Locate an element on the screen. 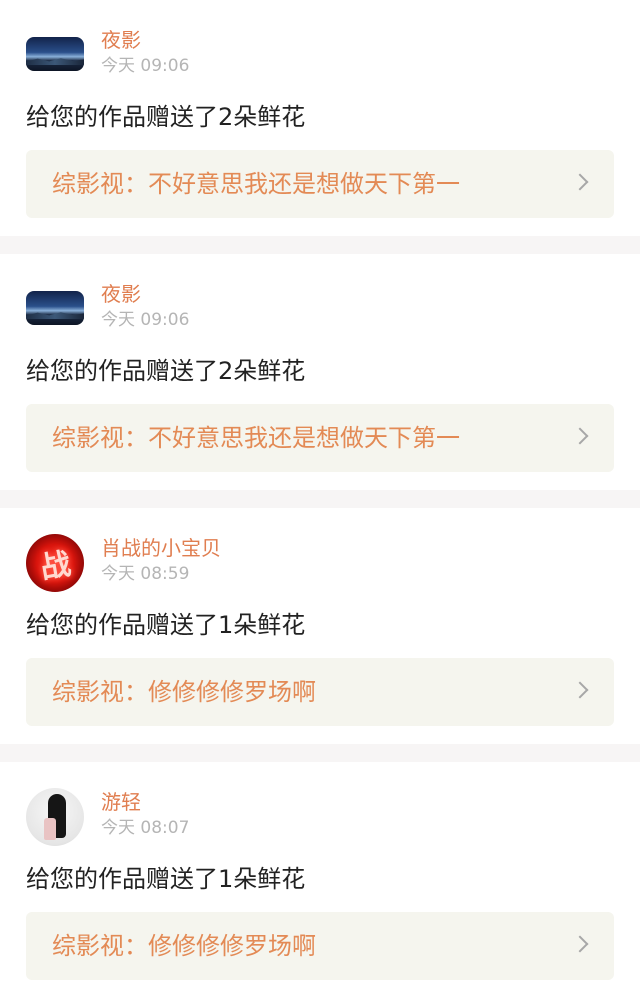 The image size is (640, 998). timestamp: 今天 08:07 is located at coordinates (145, 828).